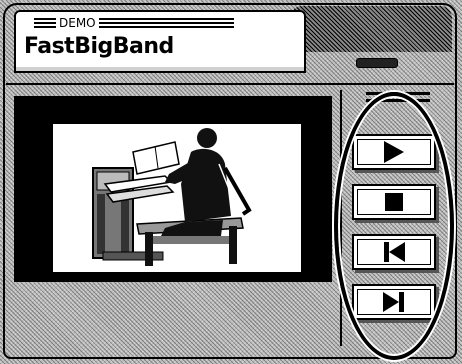 The width and height of the screenshot is (462, 364). I want to click on organist-icon, so click(172, 197).